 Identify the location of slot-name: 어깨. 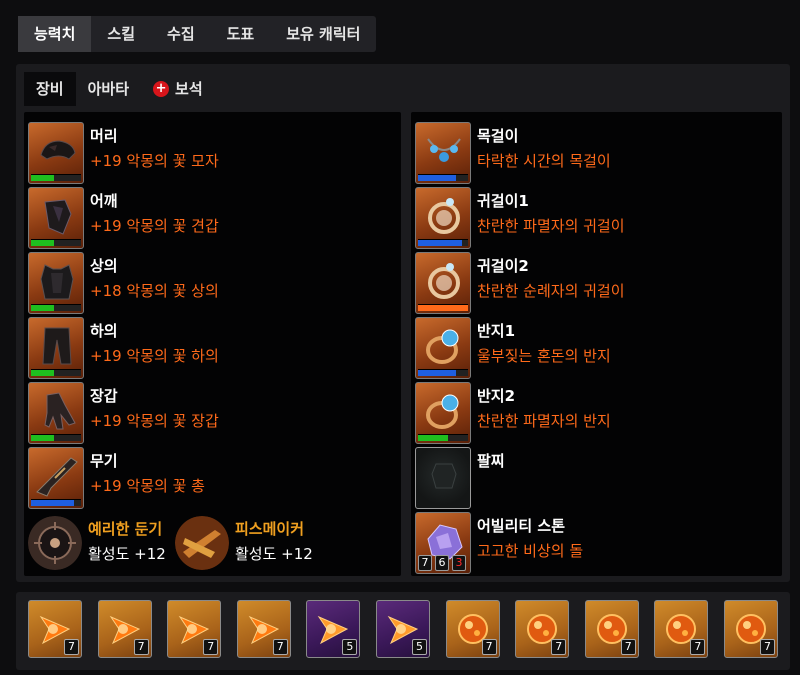
(104, 201).